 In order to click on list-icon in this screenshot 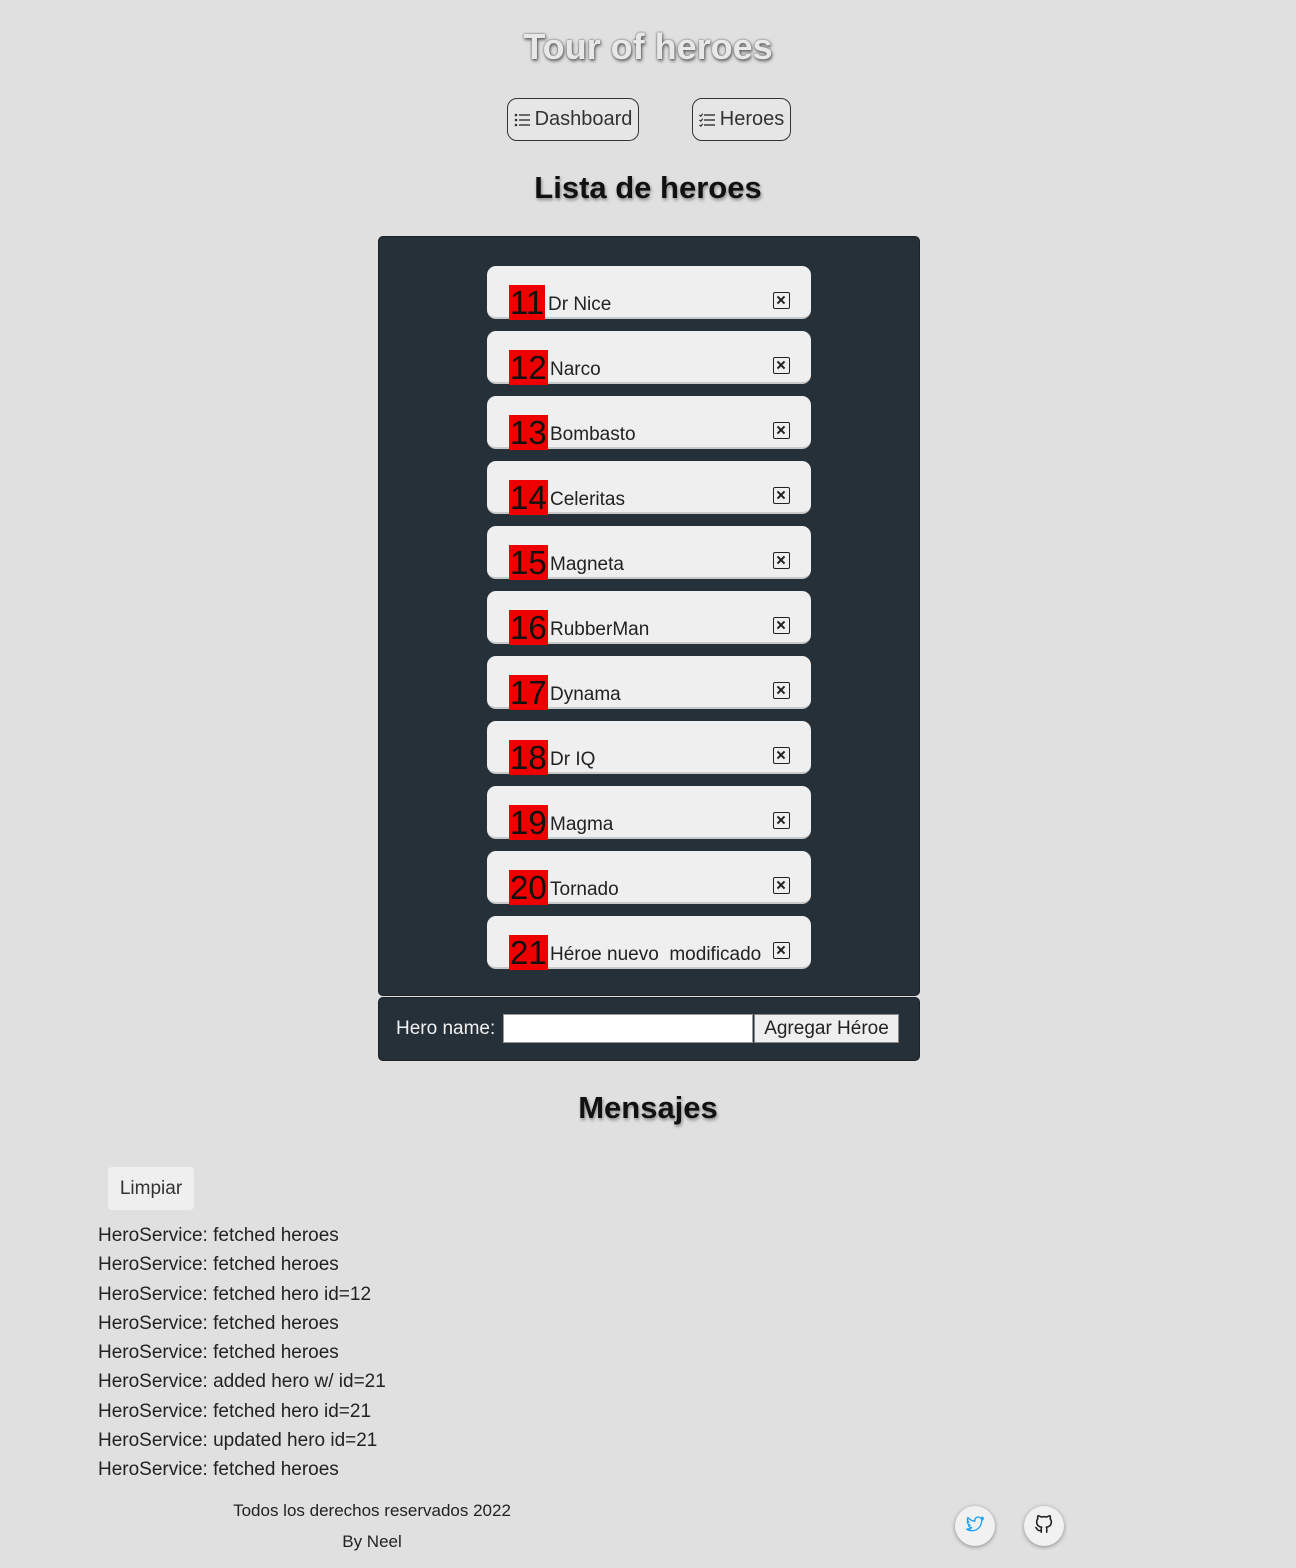, I will do `click(522, 120)`.